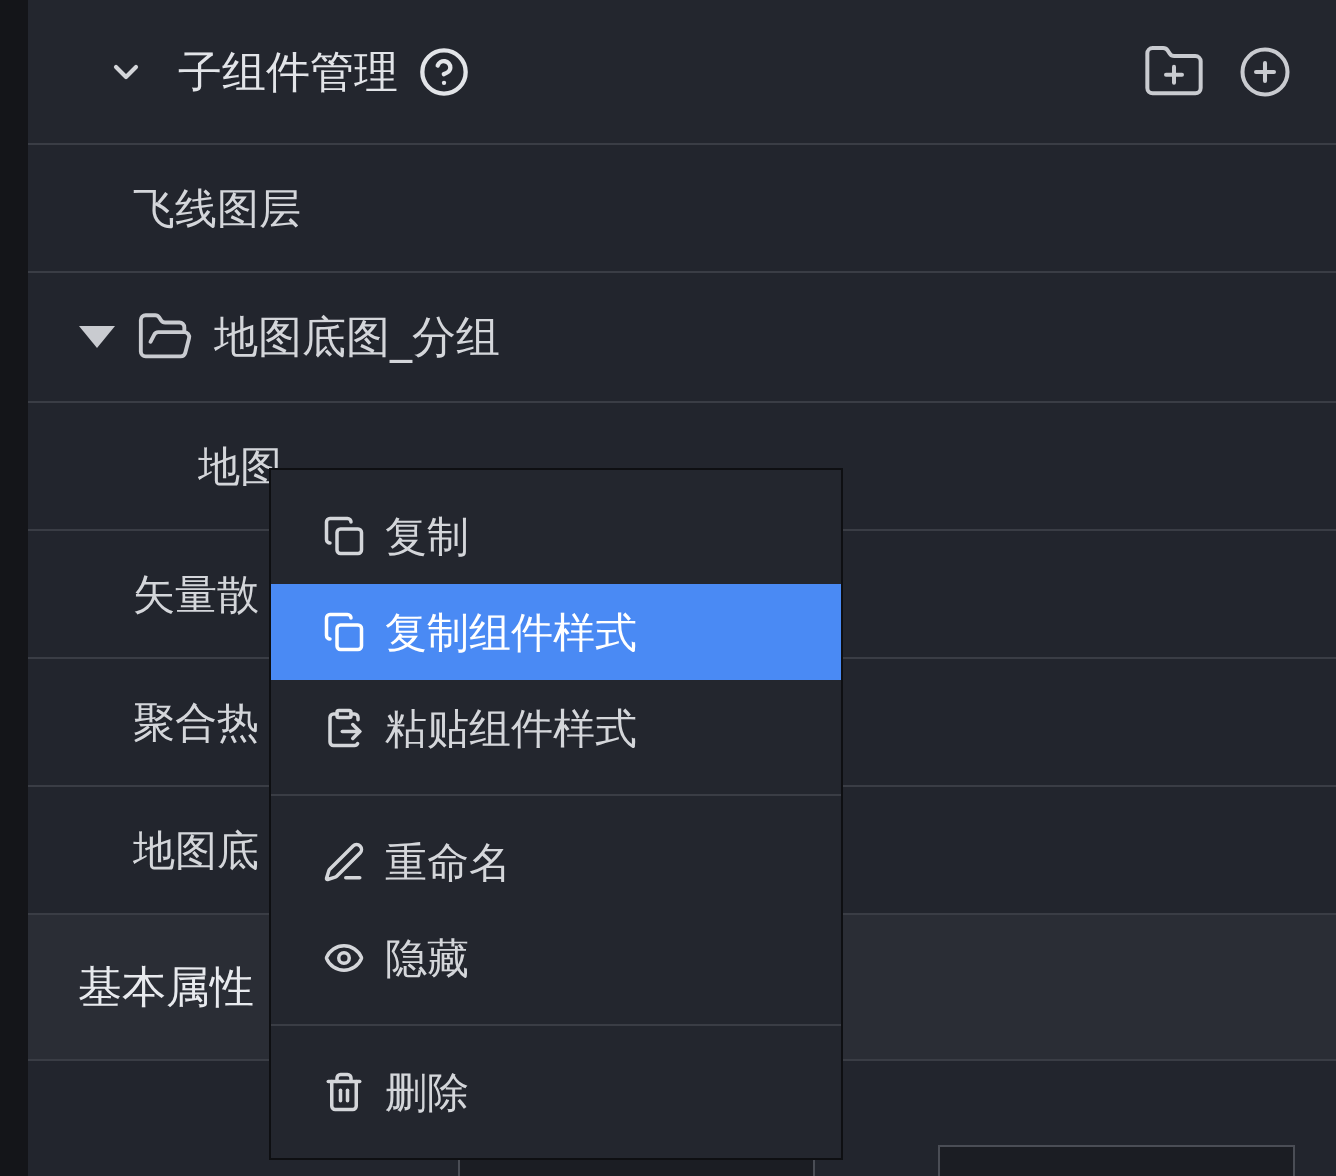  What do you see at coordinates (166, 987) in the screenshot?
I see `section-title: 基本属性` at bounding box center [166, 987].